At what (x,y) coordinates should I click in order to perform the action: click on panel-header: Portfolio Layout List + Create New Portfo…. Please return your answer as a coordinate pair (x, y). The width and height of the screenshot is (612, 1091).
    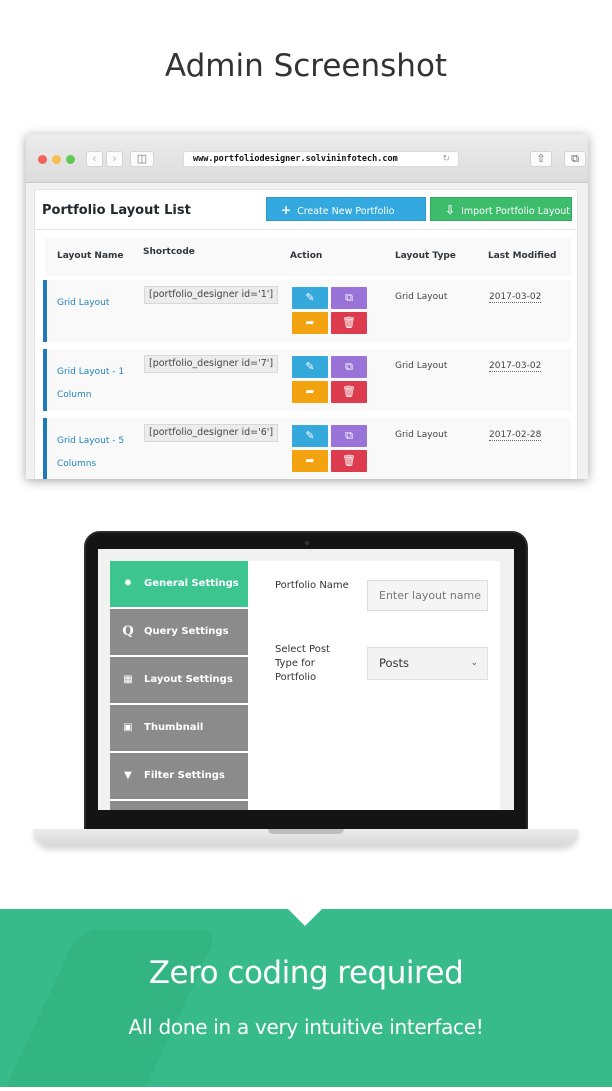
    Looking at the image, I should click on (306, 215).